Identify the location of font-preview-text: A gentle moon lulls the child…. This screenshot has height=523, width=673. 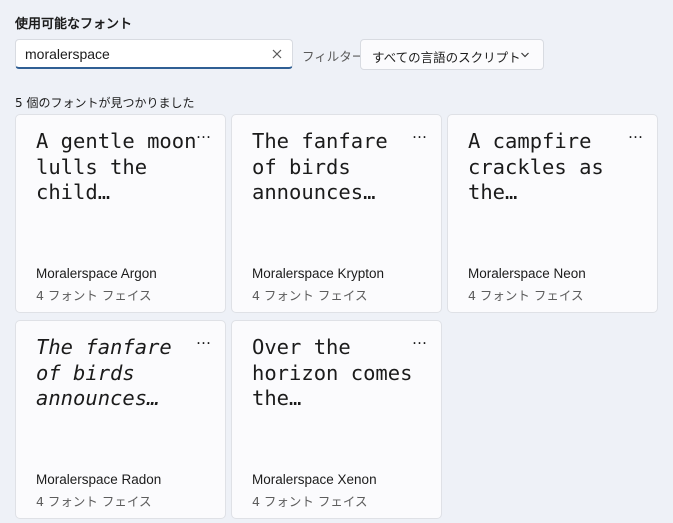
(116, 166).